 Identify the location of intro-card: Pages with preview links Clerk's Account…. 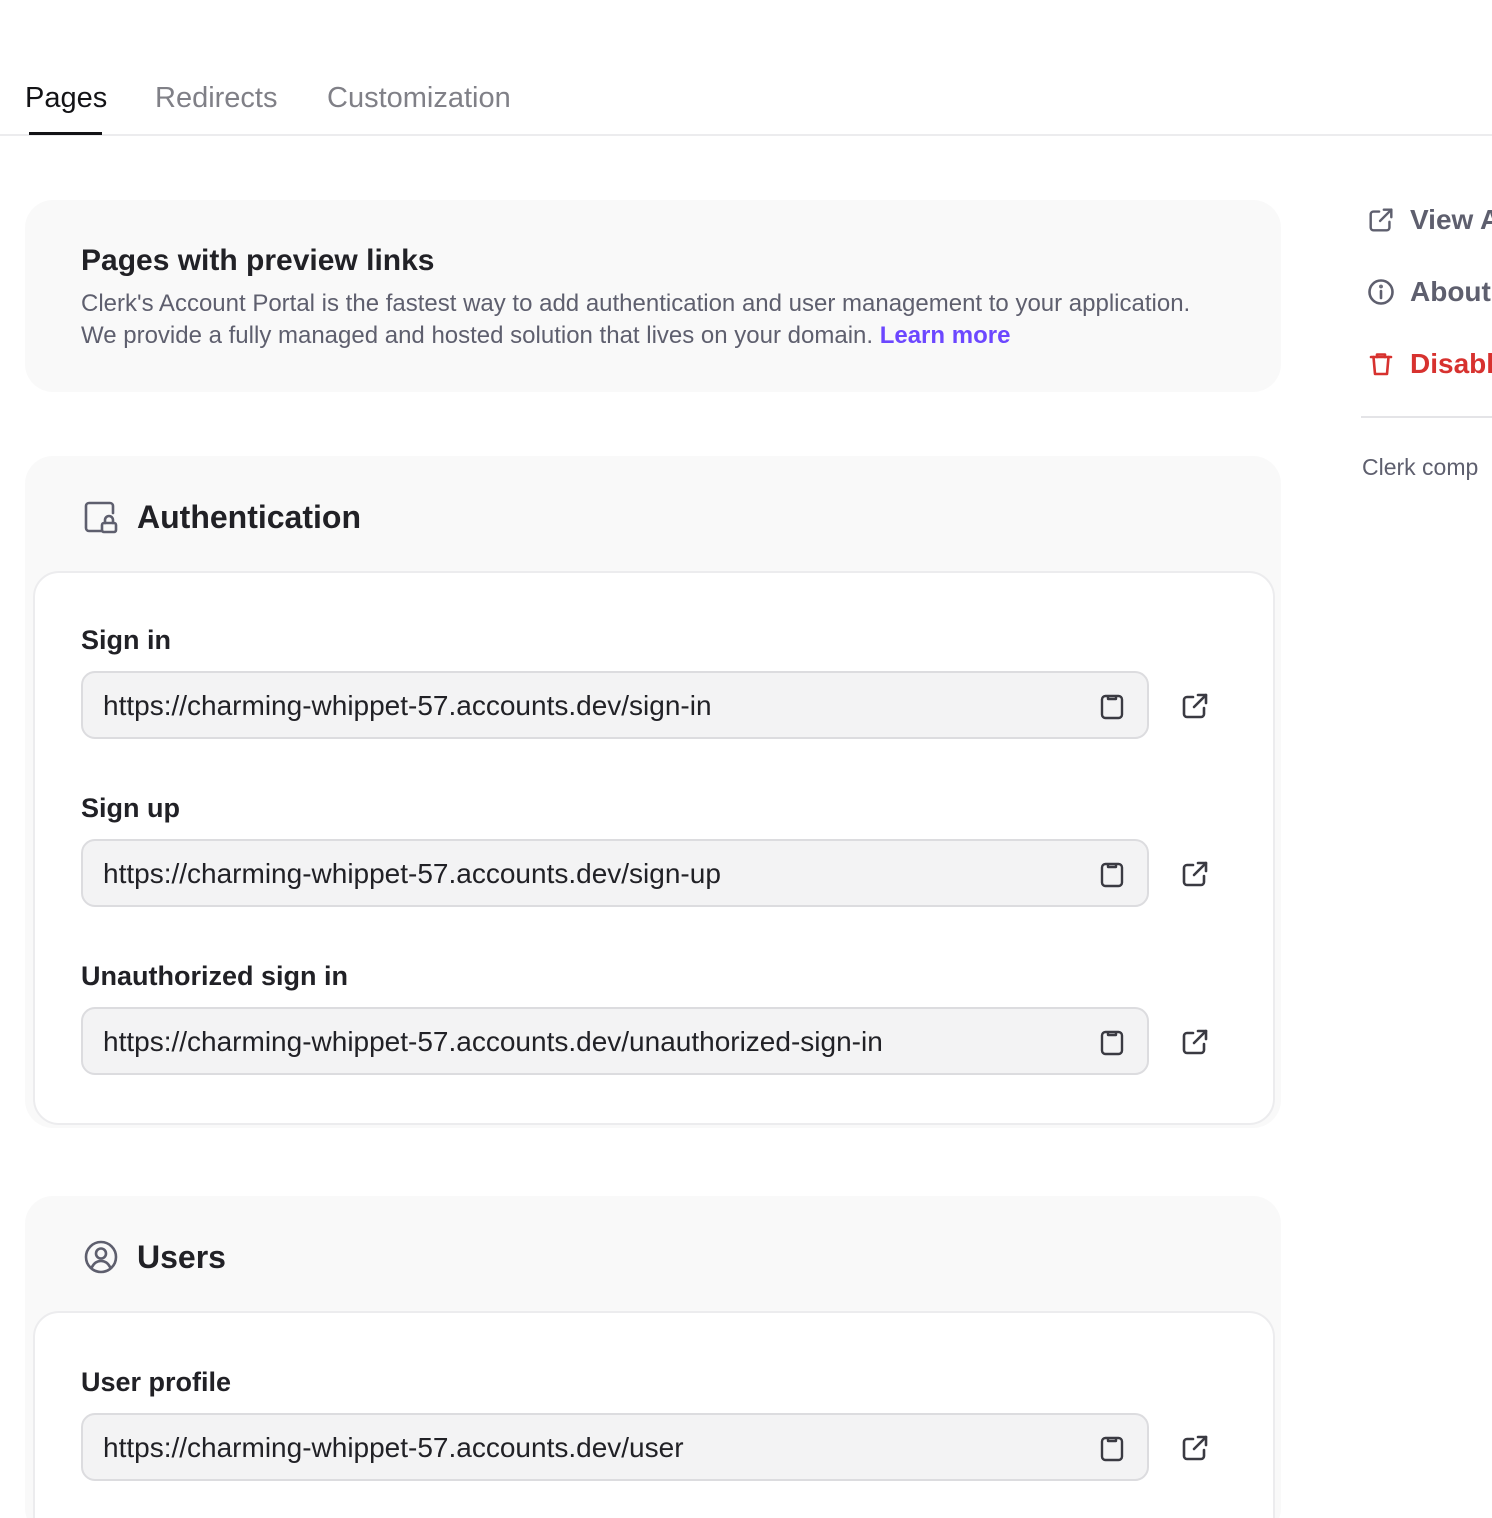
(653, 296).